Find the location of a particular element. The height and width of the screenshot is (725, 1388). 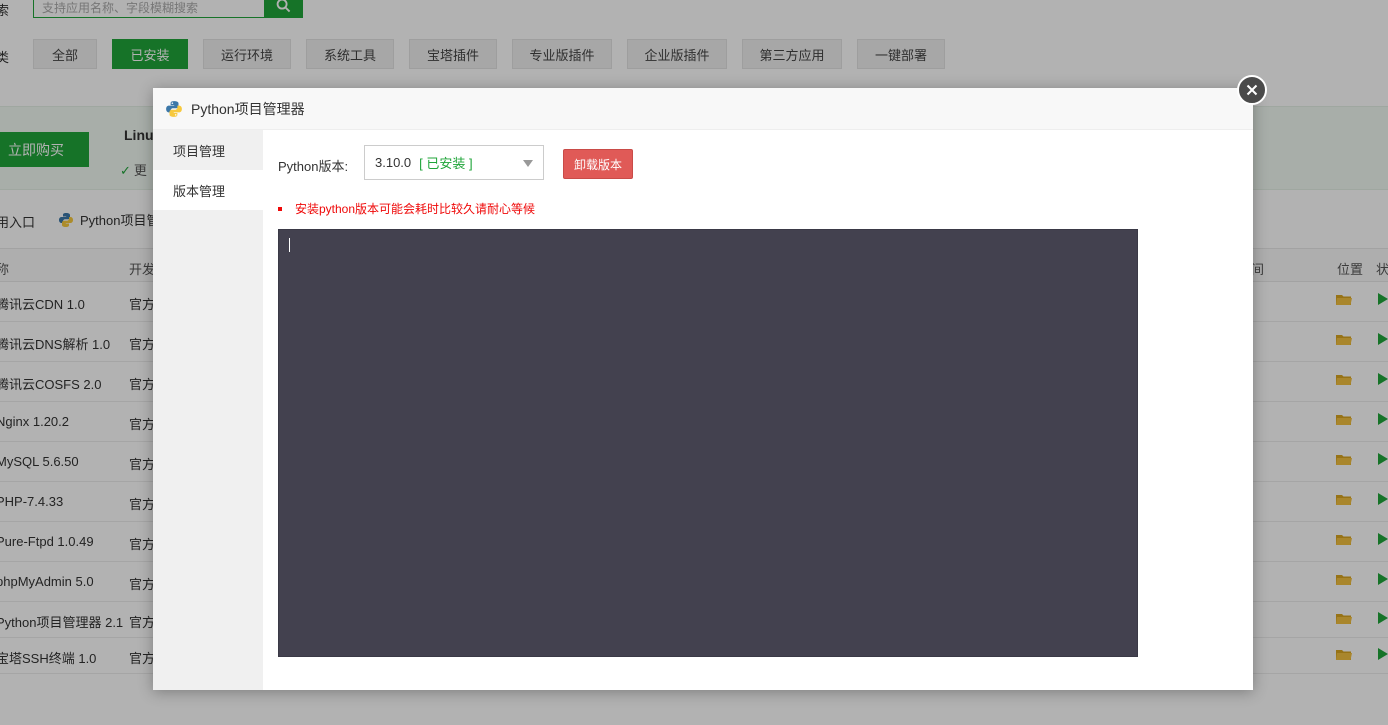

modal-header: Python项目管理器 is located at coordinates (703, 109).